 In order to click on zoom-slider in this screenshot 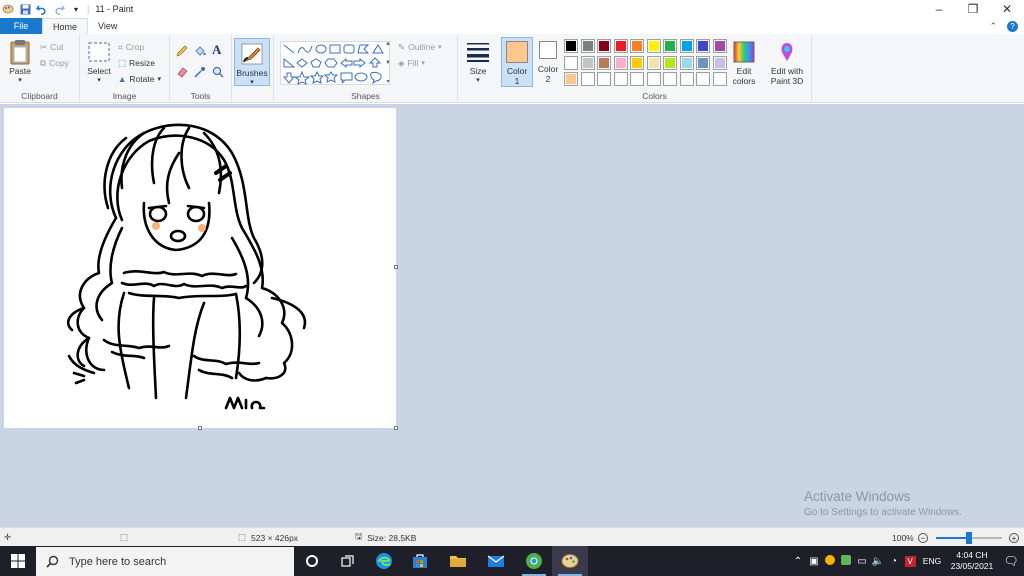, I will do `click(969, 538)`.